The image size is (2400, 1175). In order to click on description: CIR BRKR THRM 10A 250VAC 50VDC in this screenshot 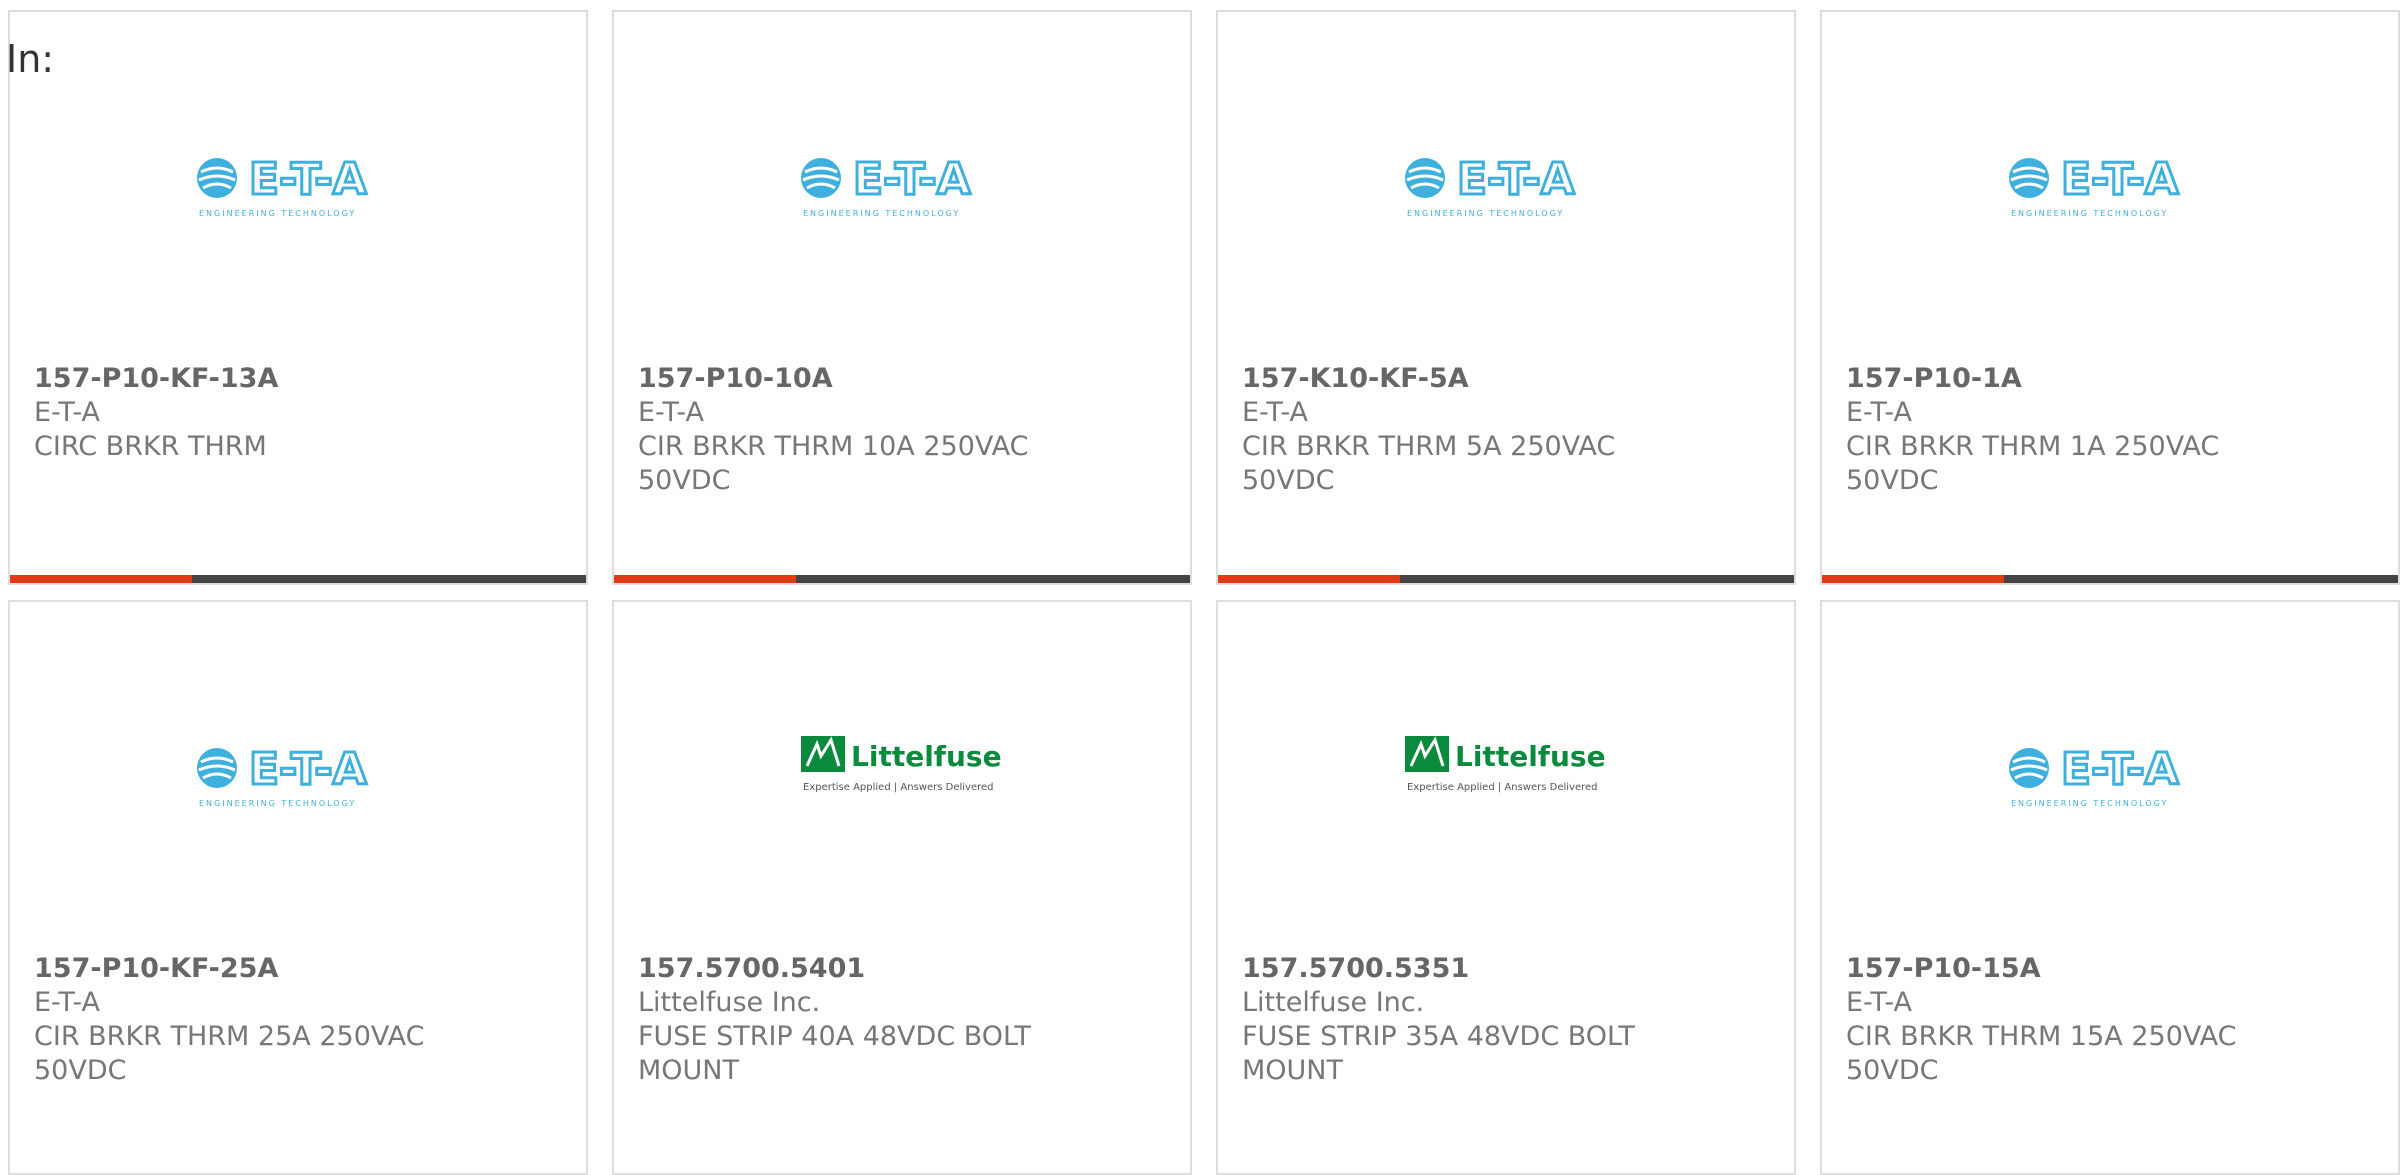, I will do `click(833, 463)`.